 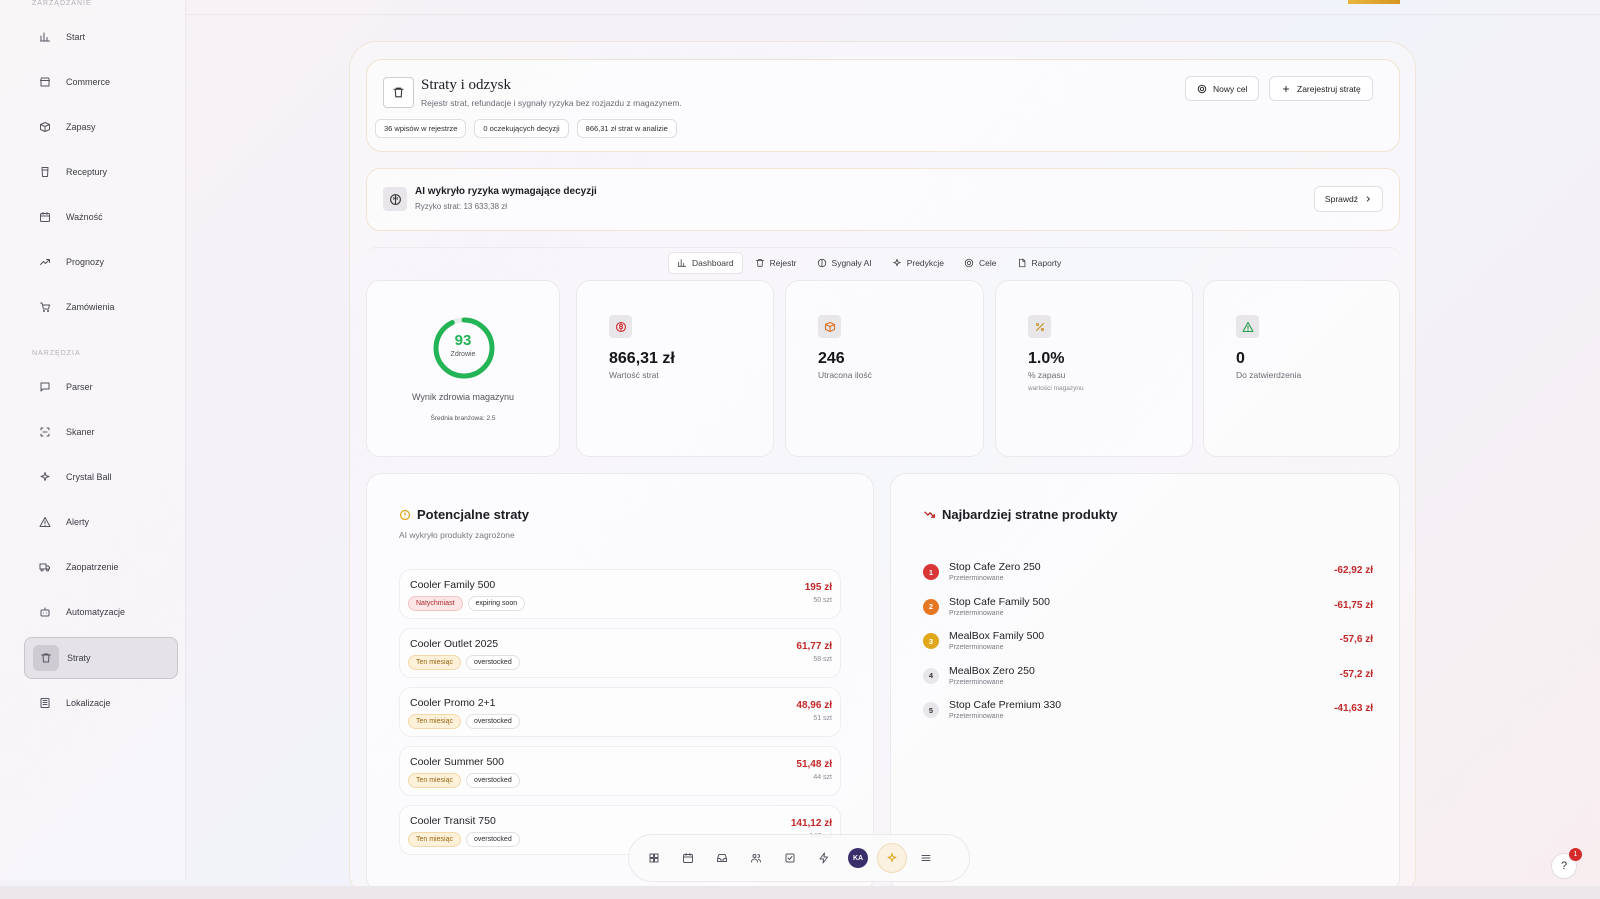 What do you see at coordinates (457, 762) in the screenshot?
I see `product-name: Cooler Summer 500` at bounding box center [457, 762].